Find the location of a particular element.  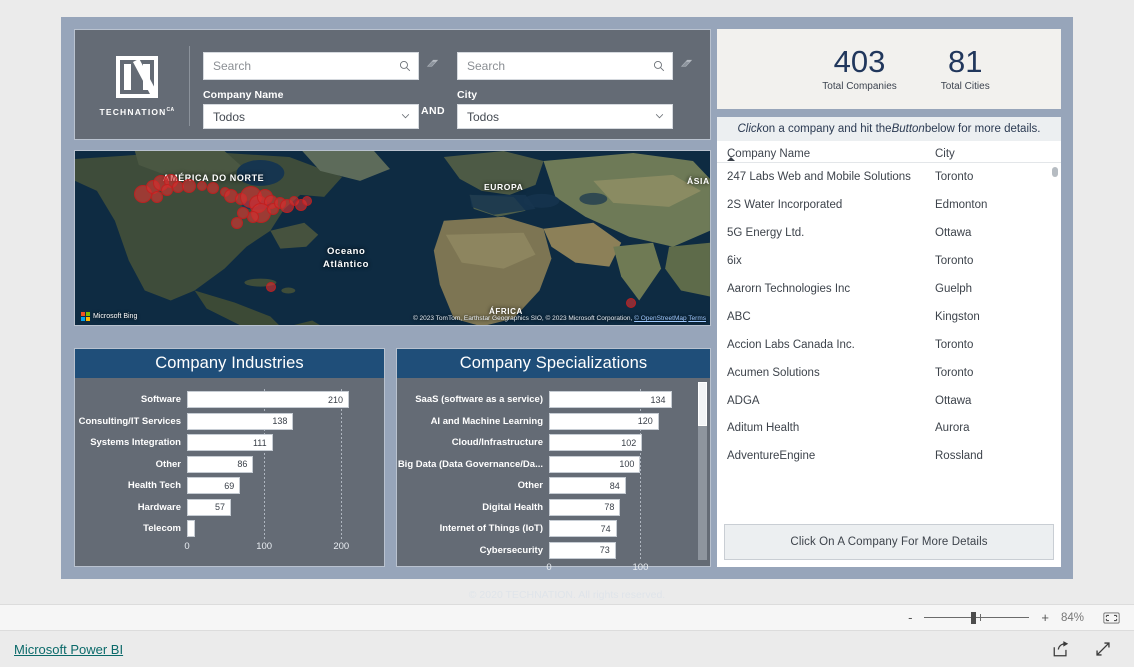

bar: 111 is located at coordinates (230, 442).